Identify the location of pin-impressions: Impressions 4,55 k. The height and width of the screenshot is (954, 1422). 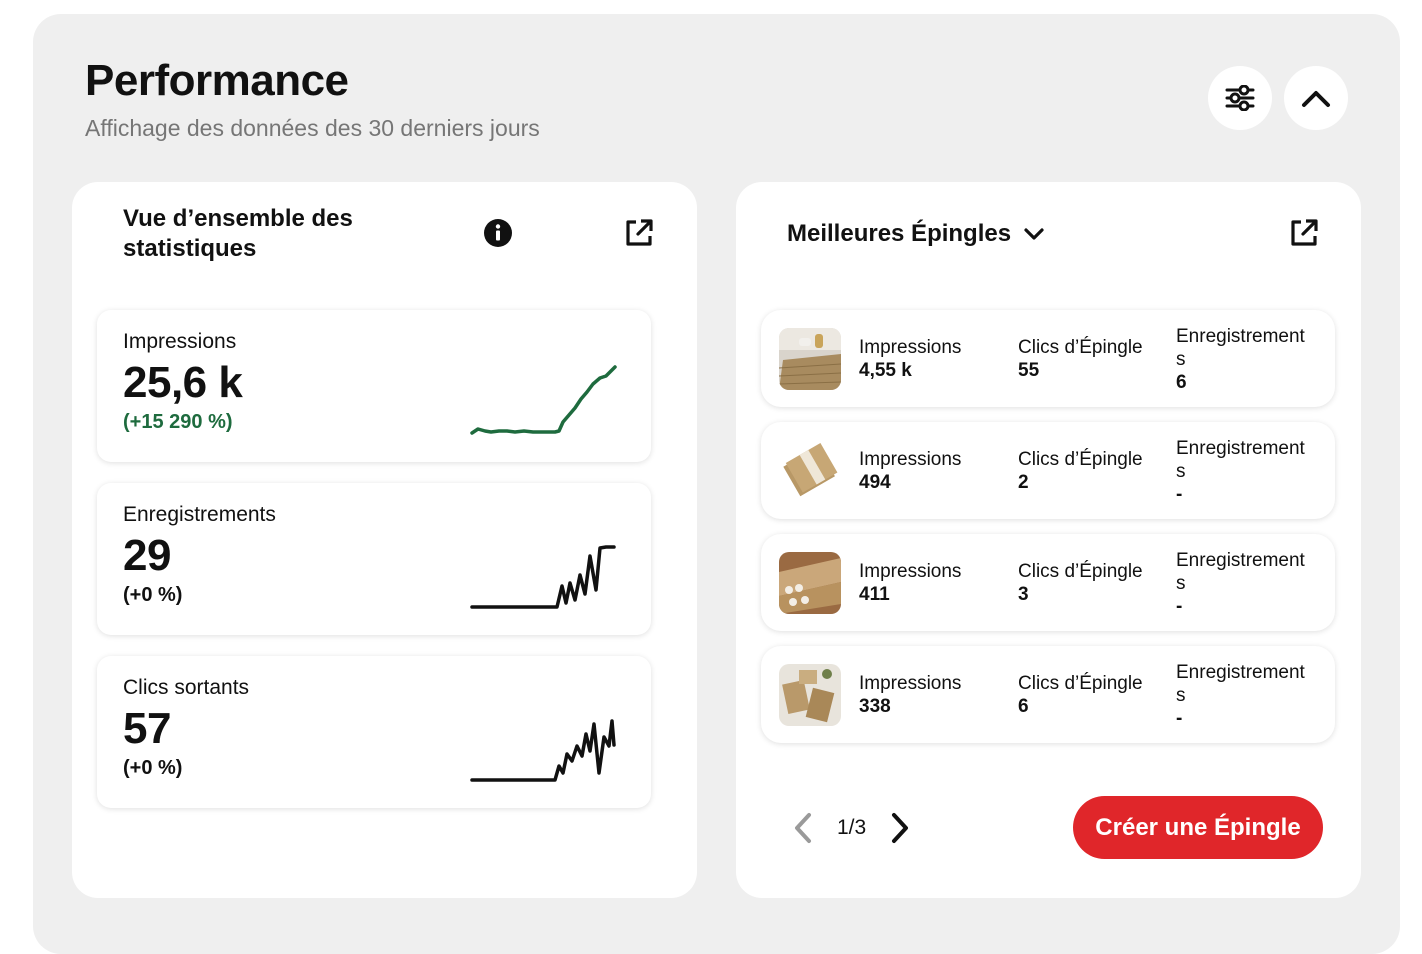
(910, 359).